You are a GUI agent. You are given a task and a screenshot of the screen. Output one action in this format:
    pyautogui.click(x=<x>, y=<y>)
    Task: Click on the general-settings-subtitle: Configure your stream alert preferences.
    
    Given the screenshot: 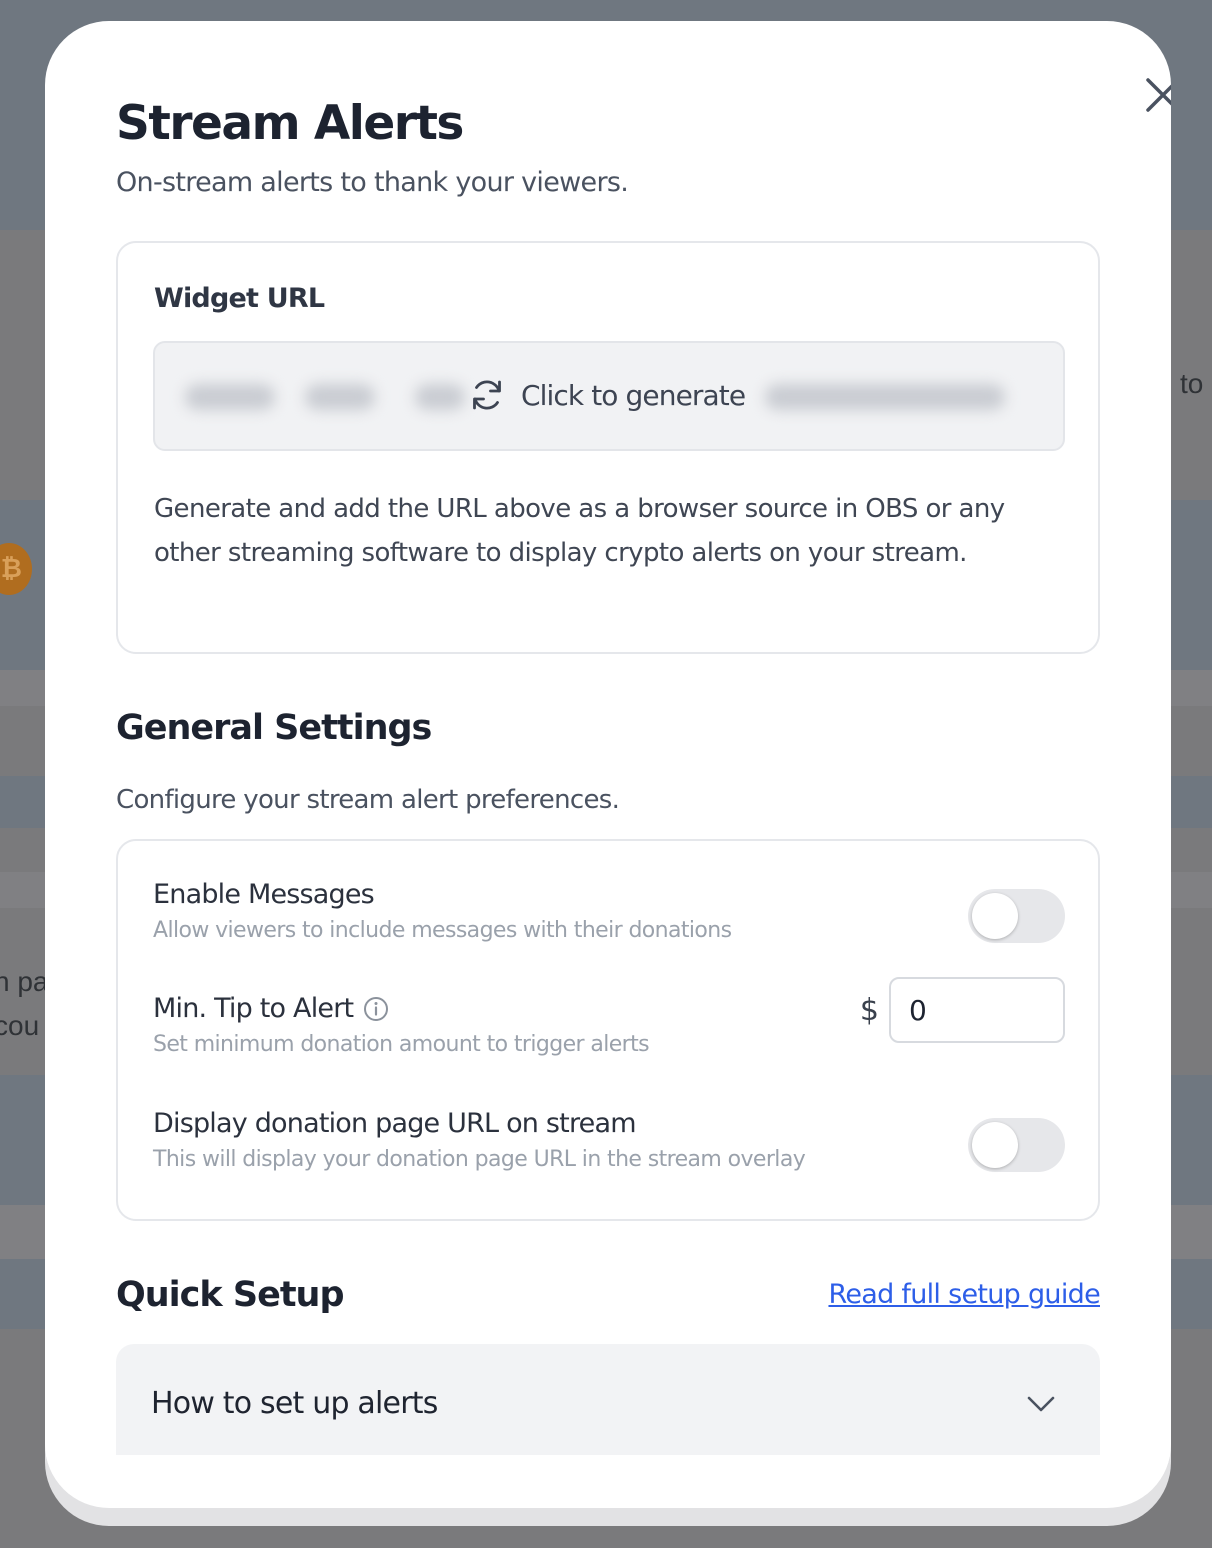 What is the action you would take?
    pyautogui.click(x=368, y=800)
    